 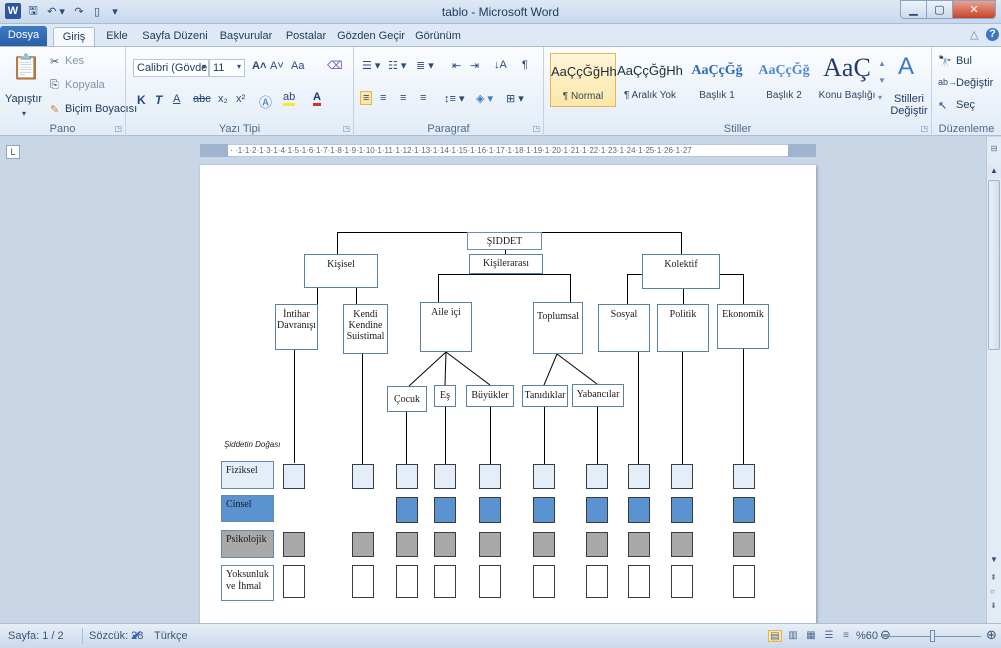 What do you see at coordinates (265, 101) in the screenshot?
I see `text-effects-icon: Ⓐ` at bounding box center [265, 101].